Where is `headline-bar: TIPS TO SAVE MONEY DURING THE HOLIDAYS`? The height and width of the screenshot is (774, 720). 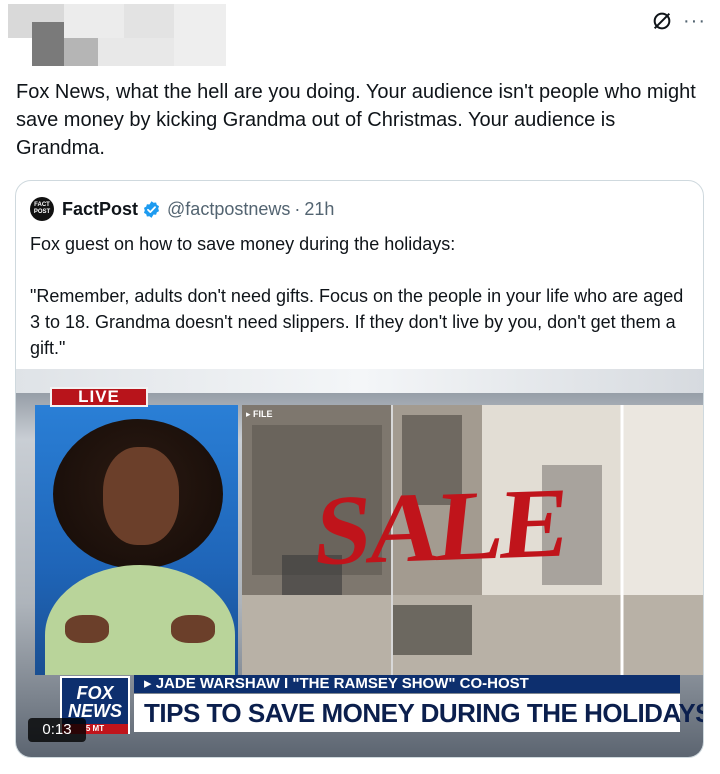 headline-bar: TIPS TO SAVE MONEY DURING THE HOLIDAYS is located at coordinates (418, 713).